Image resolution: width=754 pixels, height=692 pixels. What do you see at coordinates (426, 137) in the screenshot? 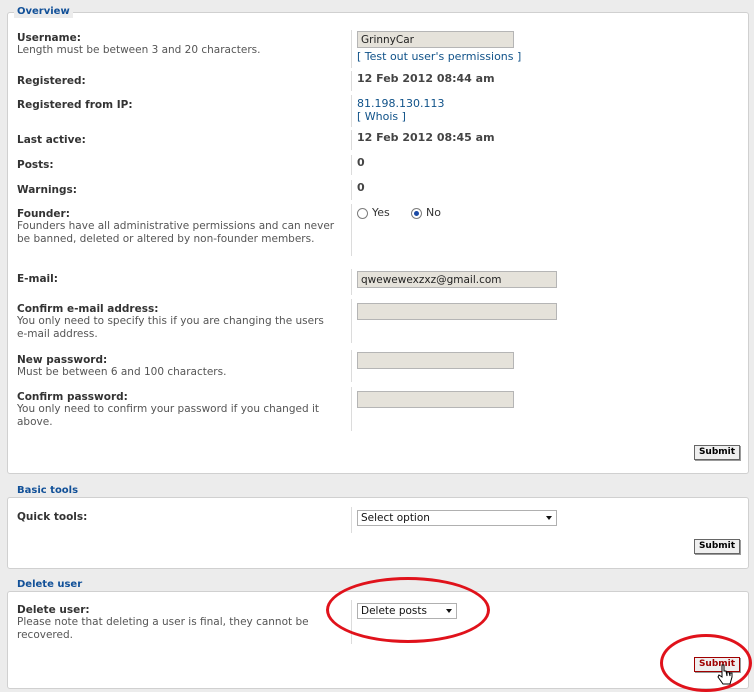
I see `last-active-value: 12 Feb 2012 08:45 am` at bounding box center [426, 137].